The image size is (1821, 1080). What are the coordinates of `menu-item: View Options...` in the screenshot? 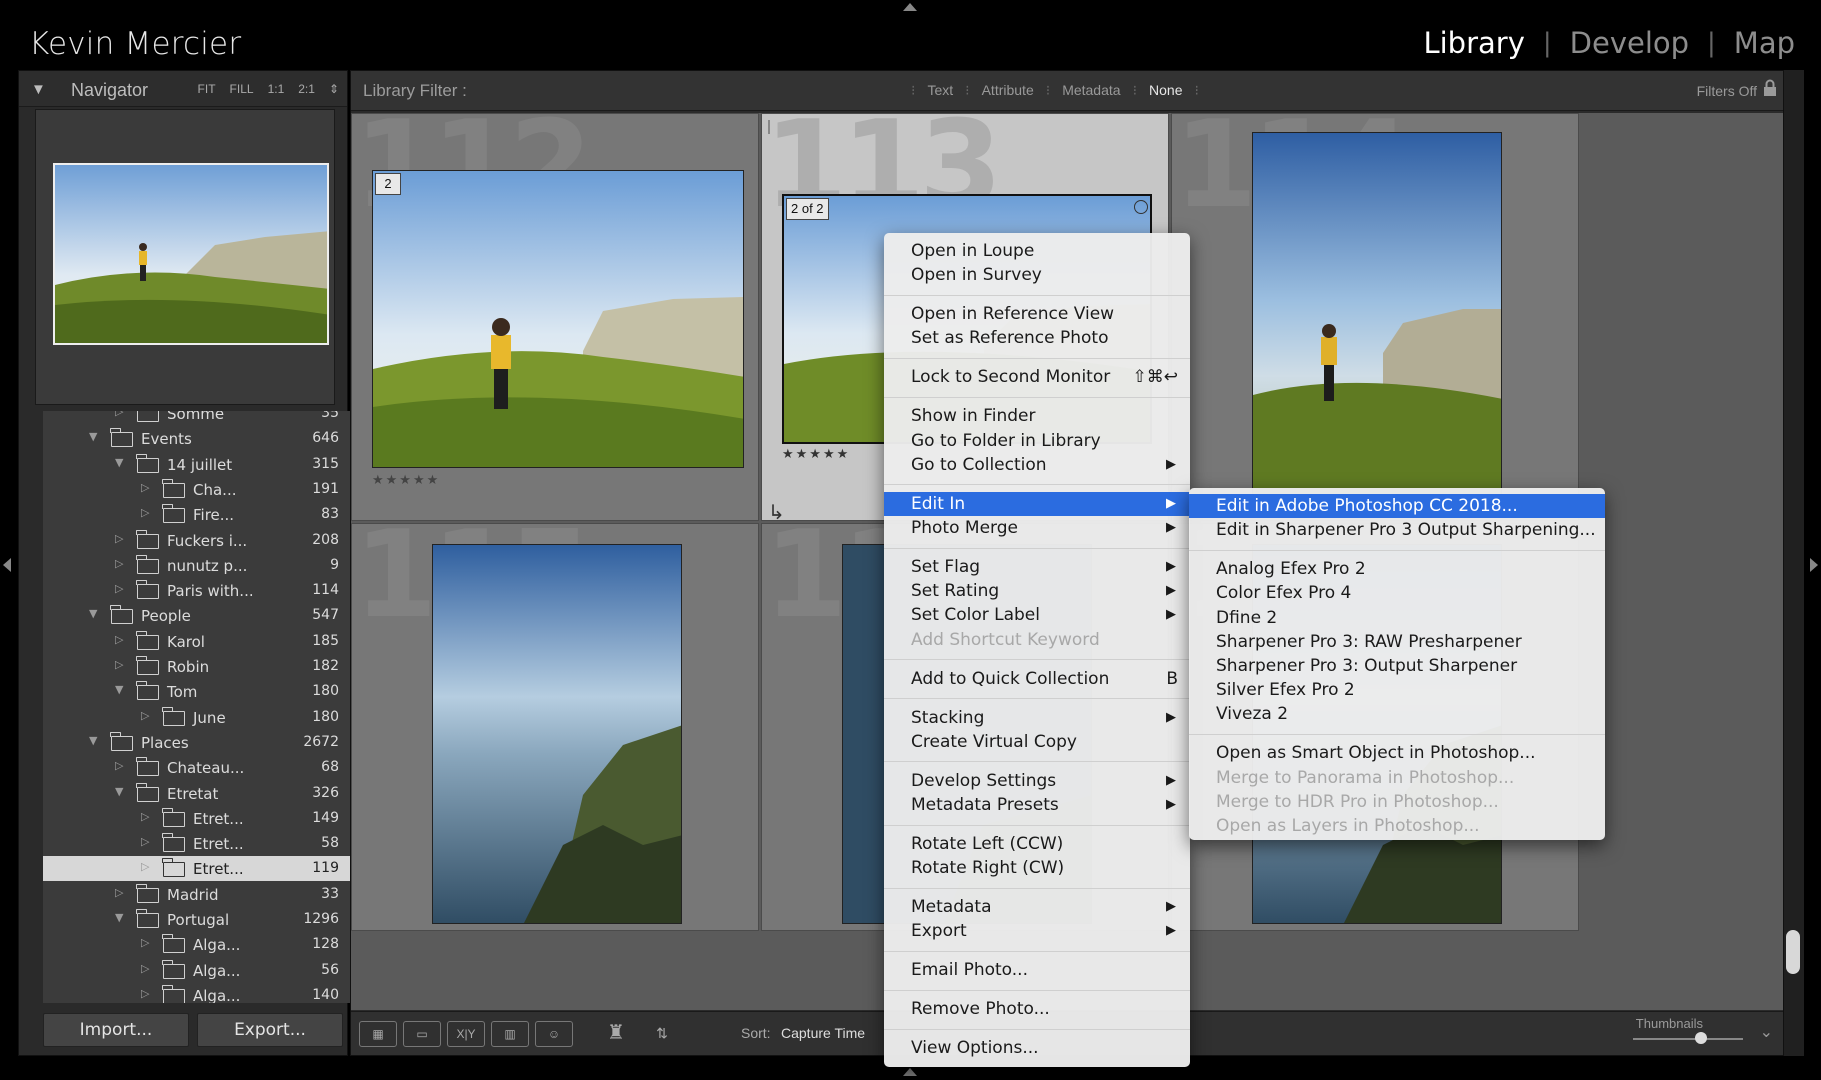 It's located at (1037, 1048).